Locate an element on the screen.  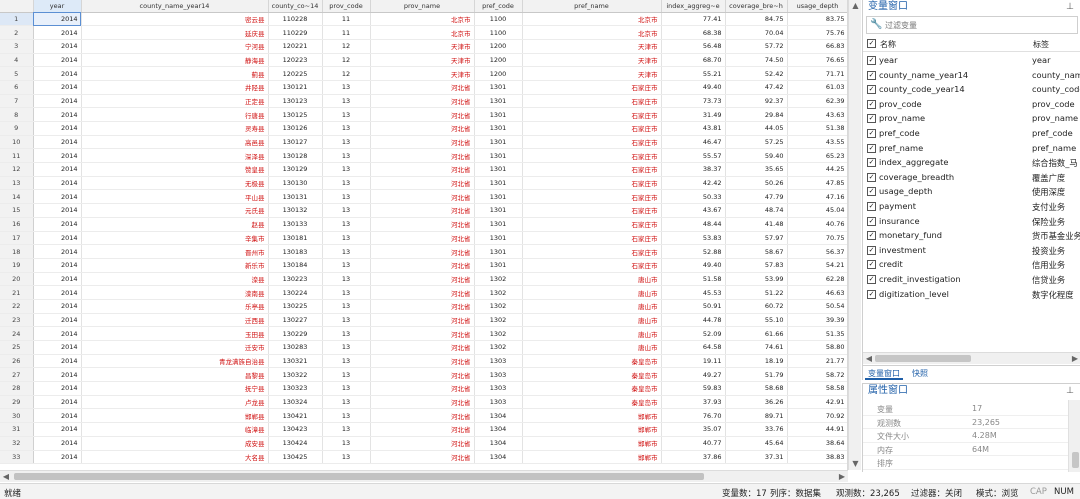
table-cell: 44.91 is located at coordinates (817, 429).